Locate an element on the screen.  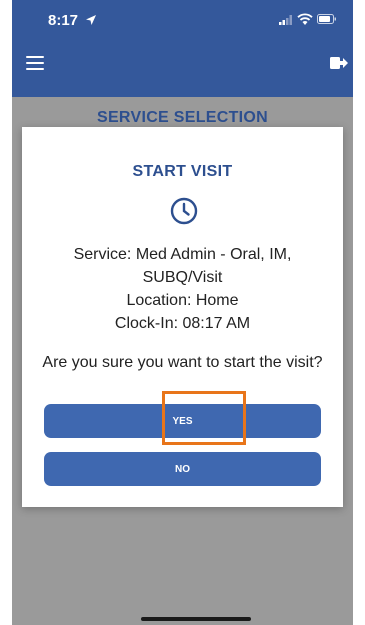
location-text: Location: Home is located at coordinates (182, 300).